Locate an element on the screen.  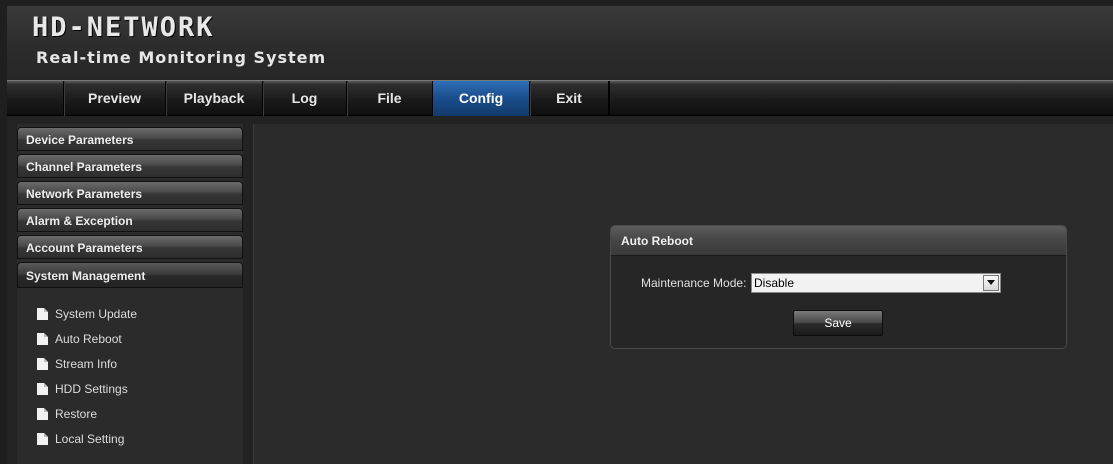
sidebar-item-label: HDD Settings is located at coordinates (91, 389).